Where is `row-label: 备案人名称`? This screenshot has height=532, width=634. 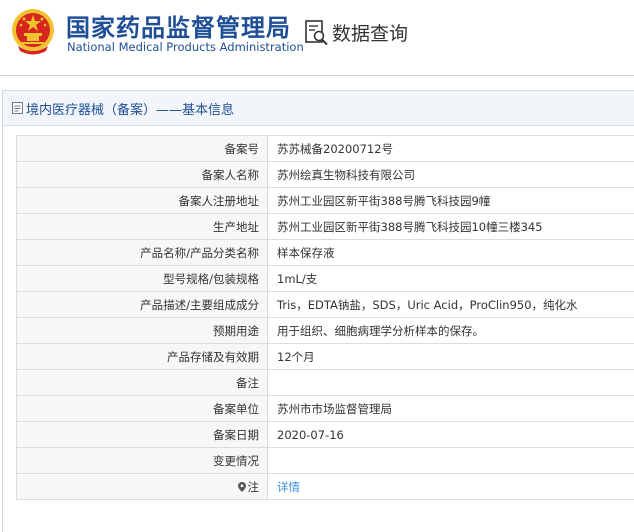
row-label: 备案人名称 is located at coordinates (142, 175).